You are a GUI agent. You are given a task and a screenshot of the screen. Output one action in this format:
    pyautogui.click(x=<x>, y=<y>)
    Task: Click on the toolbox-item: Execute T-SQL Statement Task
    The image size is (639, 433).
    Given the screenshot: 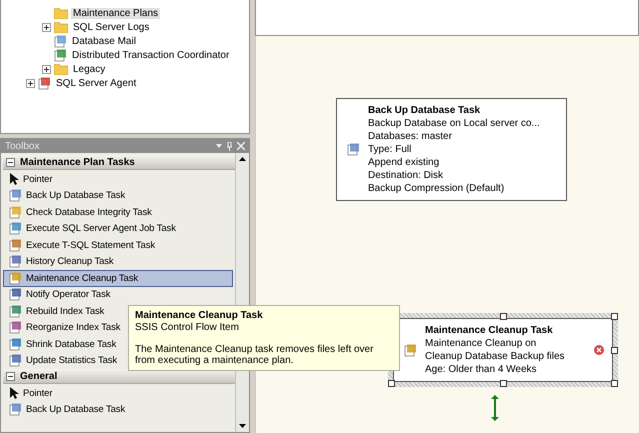 What is the action you would take?
    pyautogui.click(x=118, y=245)
    